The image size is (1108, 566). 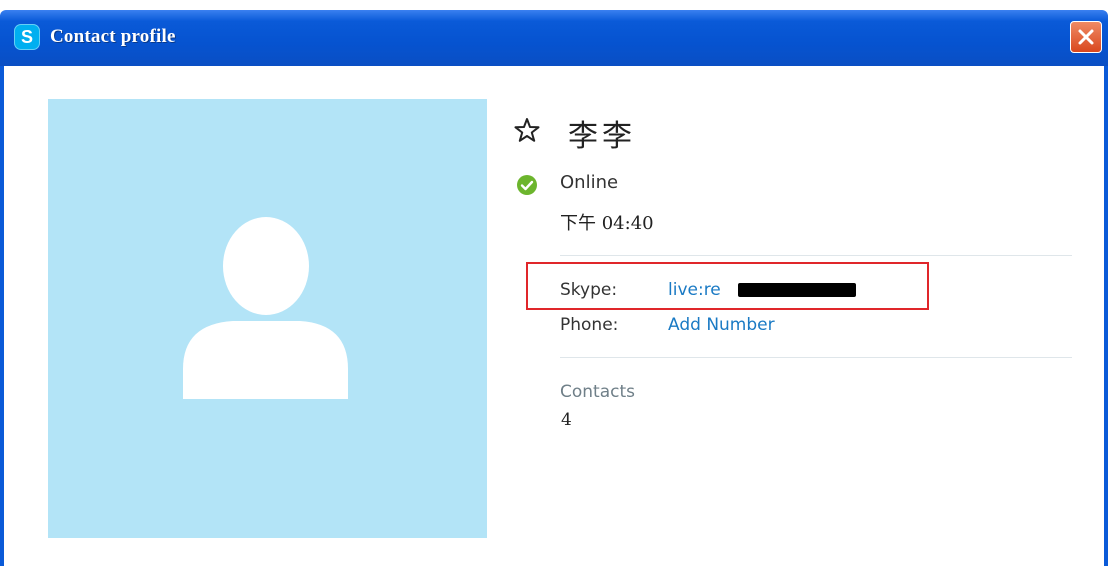 I want to click on contact-name: 李李, so click(x=602, y=136).